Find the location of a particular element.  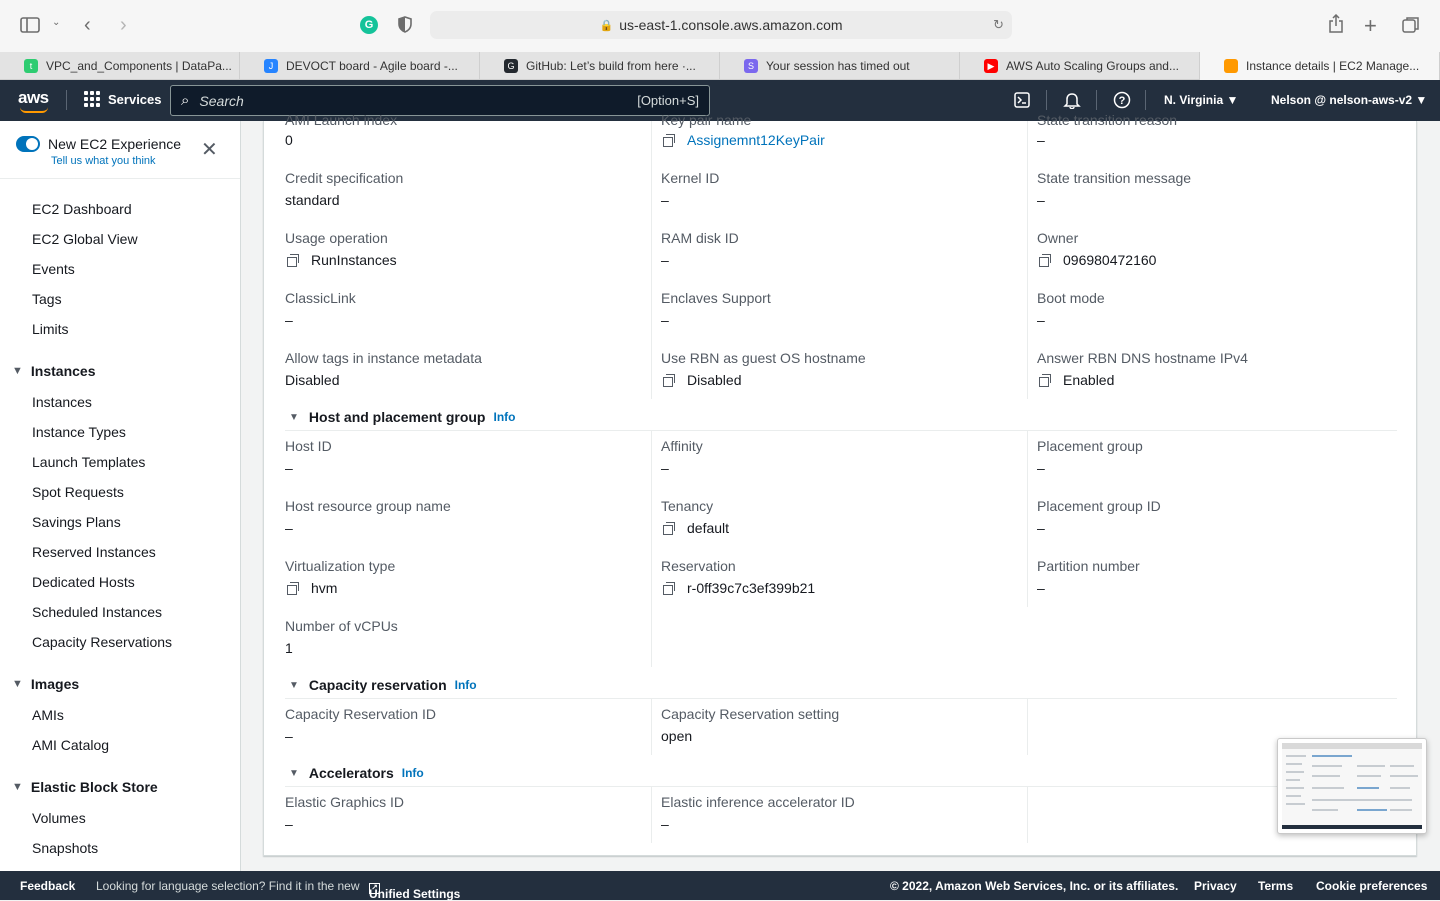

close-icon: ✕ is located at coordinates (209, 150).